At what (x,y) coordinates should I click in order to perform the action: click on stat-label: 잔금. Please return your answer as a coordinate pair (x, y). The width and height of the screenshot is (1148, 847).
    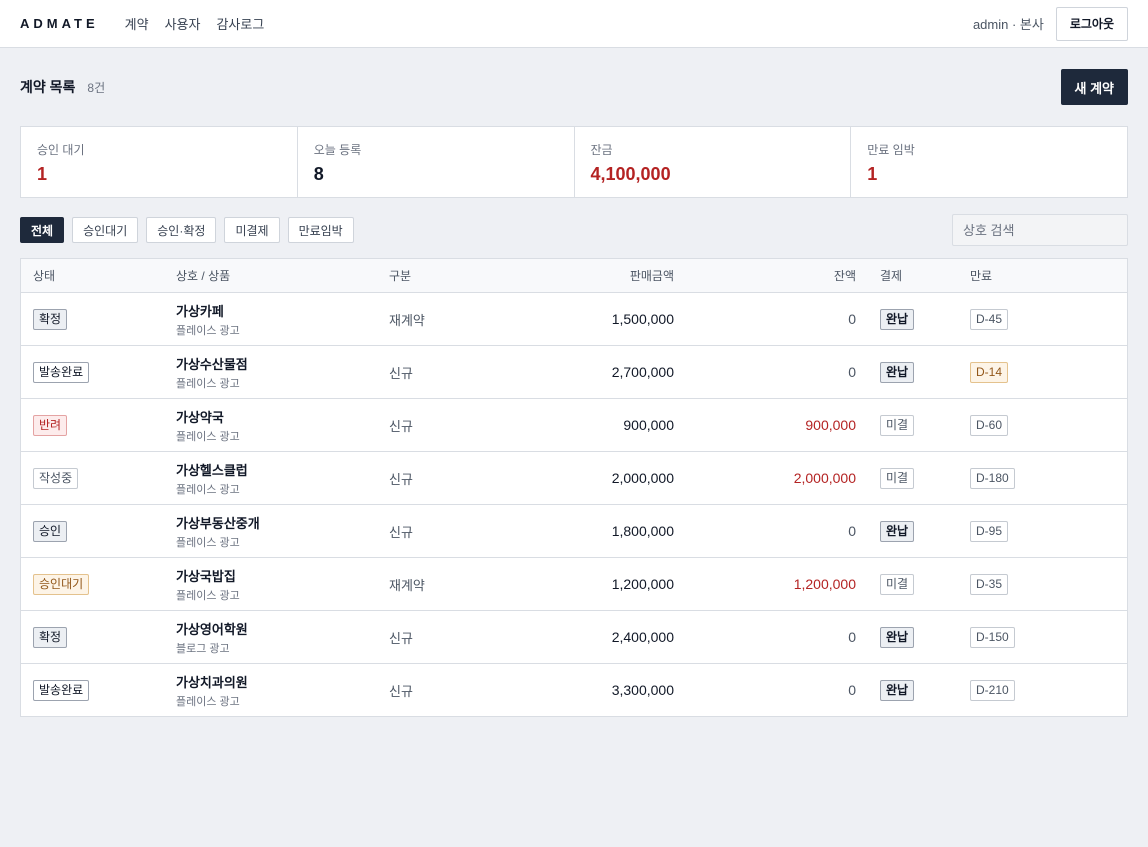
    Looking at the image, I should click on (601, 150).